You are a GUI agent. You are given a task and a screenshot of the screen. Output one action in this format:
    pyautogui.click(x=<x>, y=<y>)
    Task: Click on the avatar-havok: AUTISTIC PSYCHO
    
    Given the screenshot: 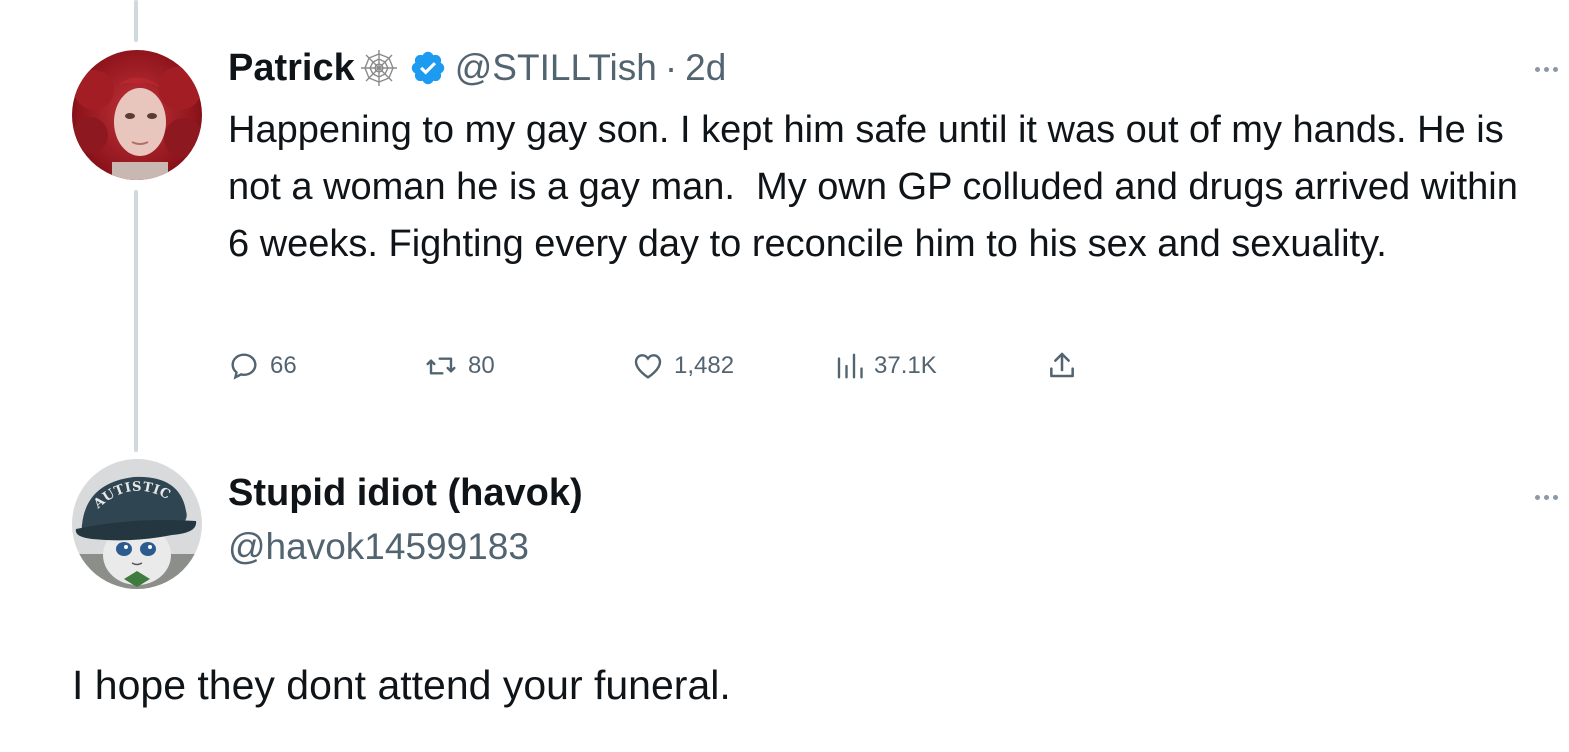 What is the action you would take?
    pyautogui.click(x=137, y=524)
    